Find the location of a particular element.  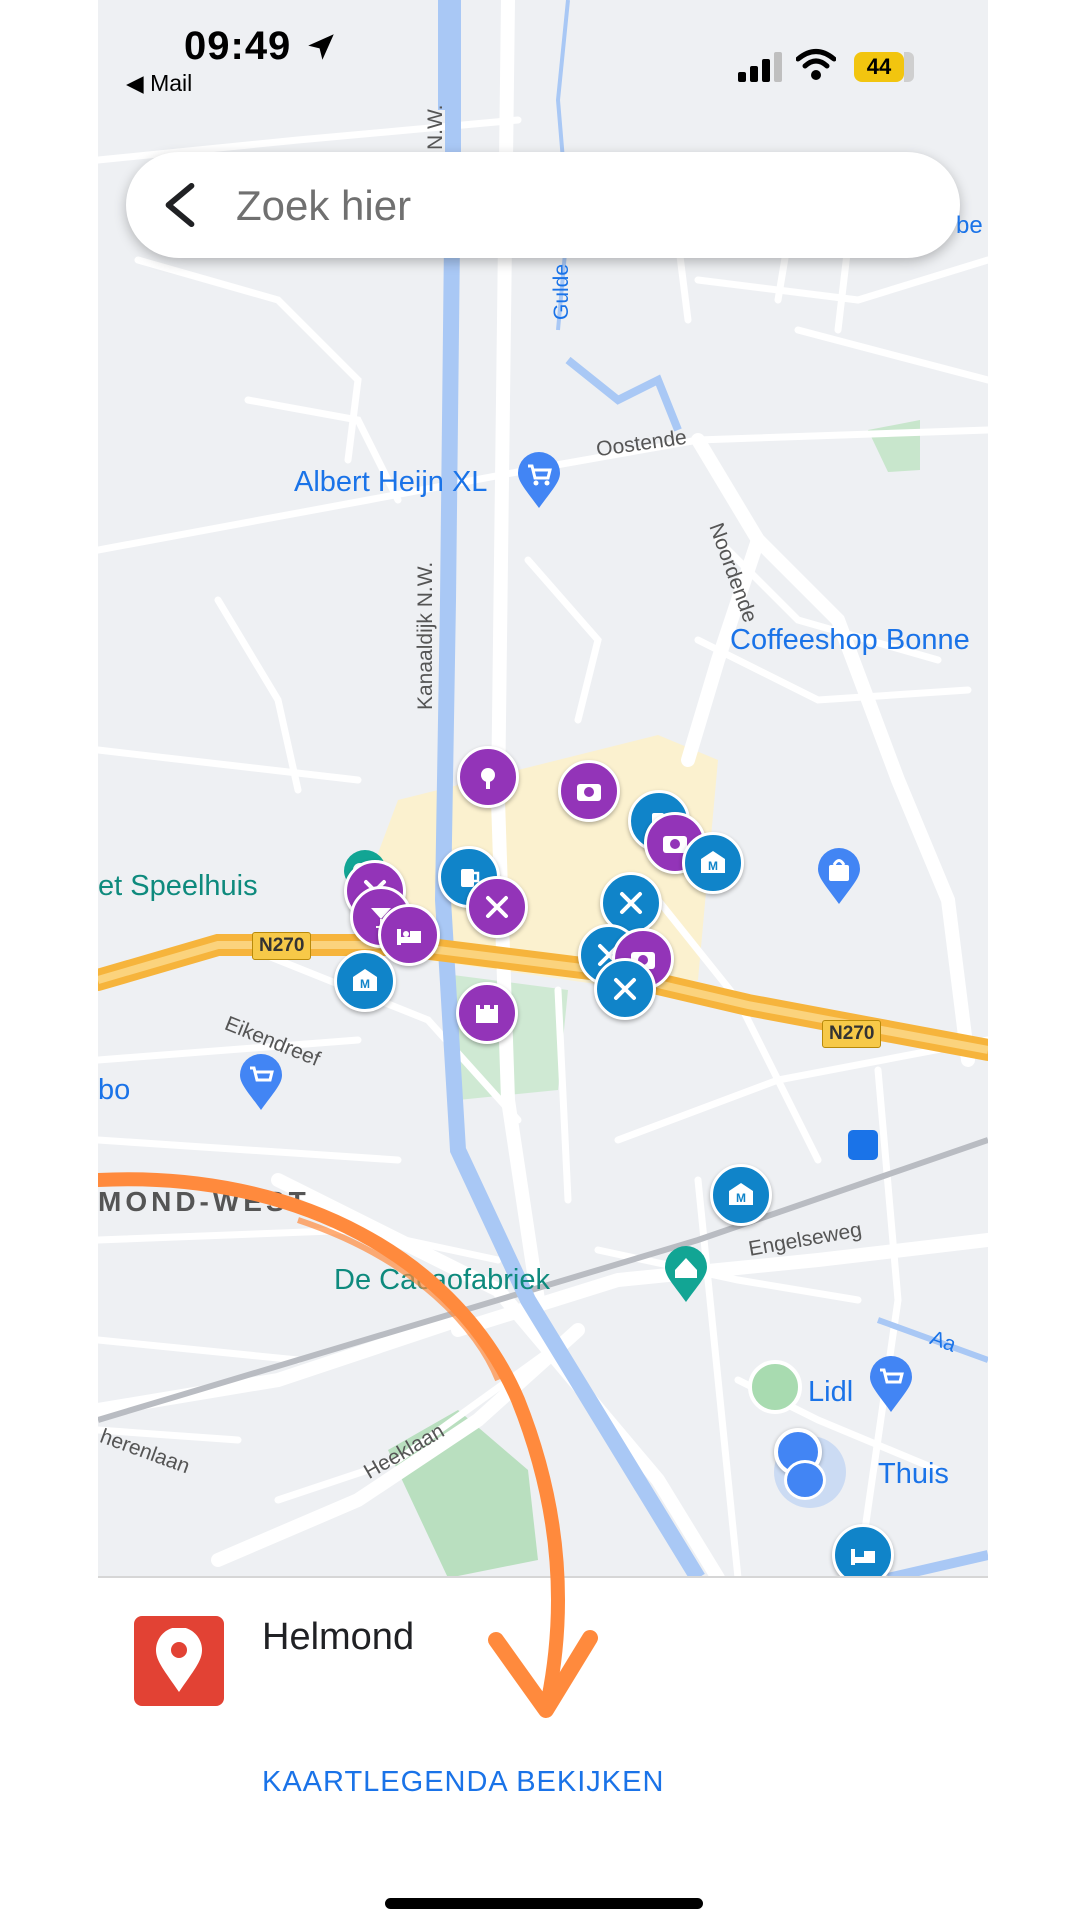

map-label-coffeeshop: Coffeeshop Bonne is located at coordinates (850, 640).